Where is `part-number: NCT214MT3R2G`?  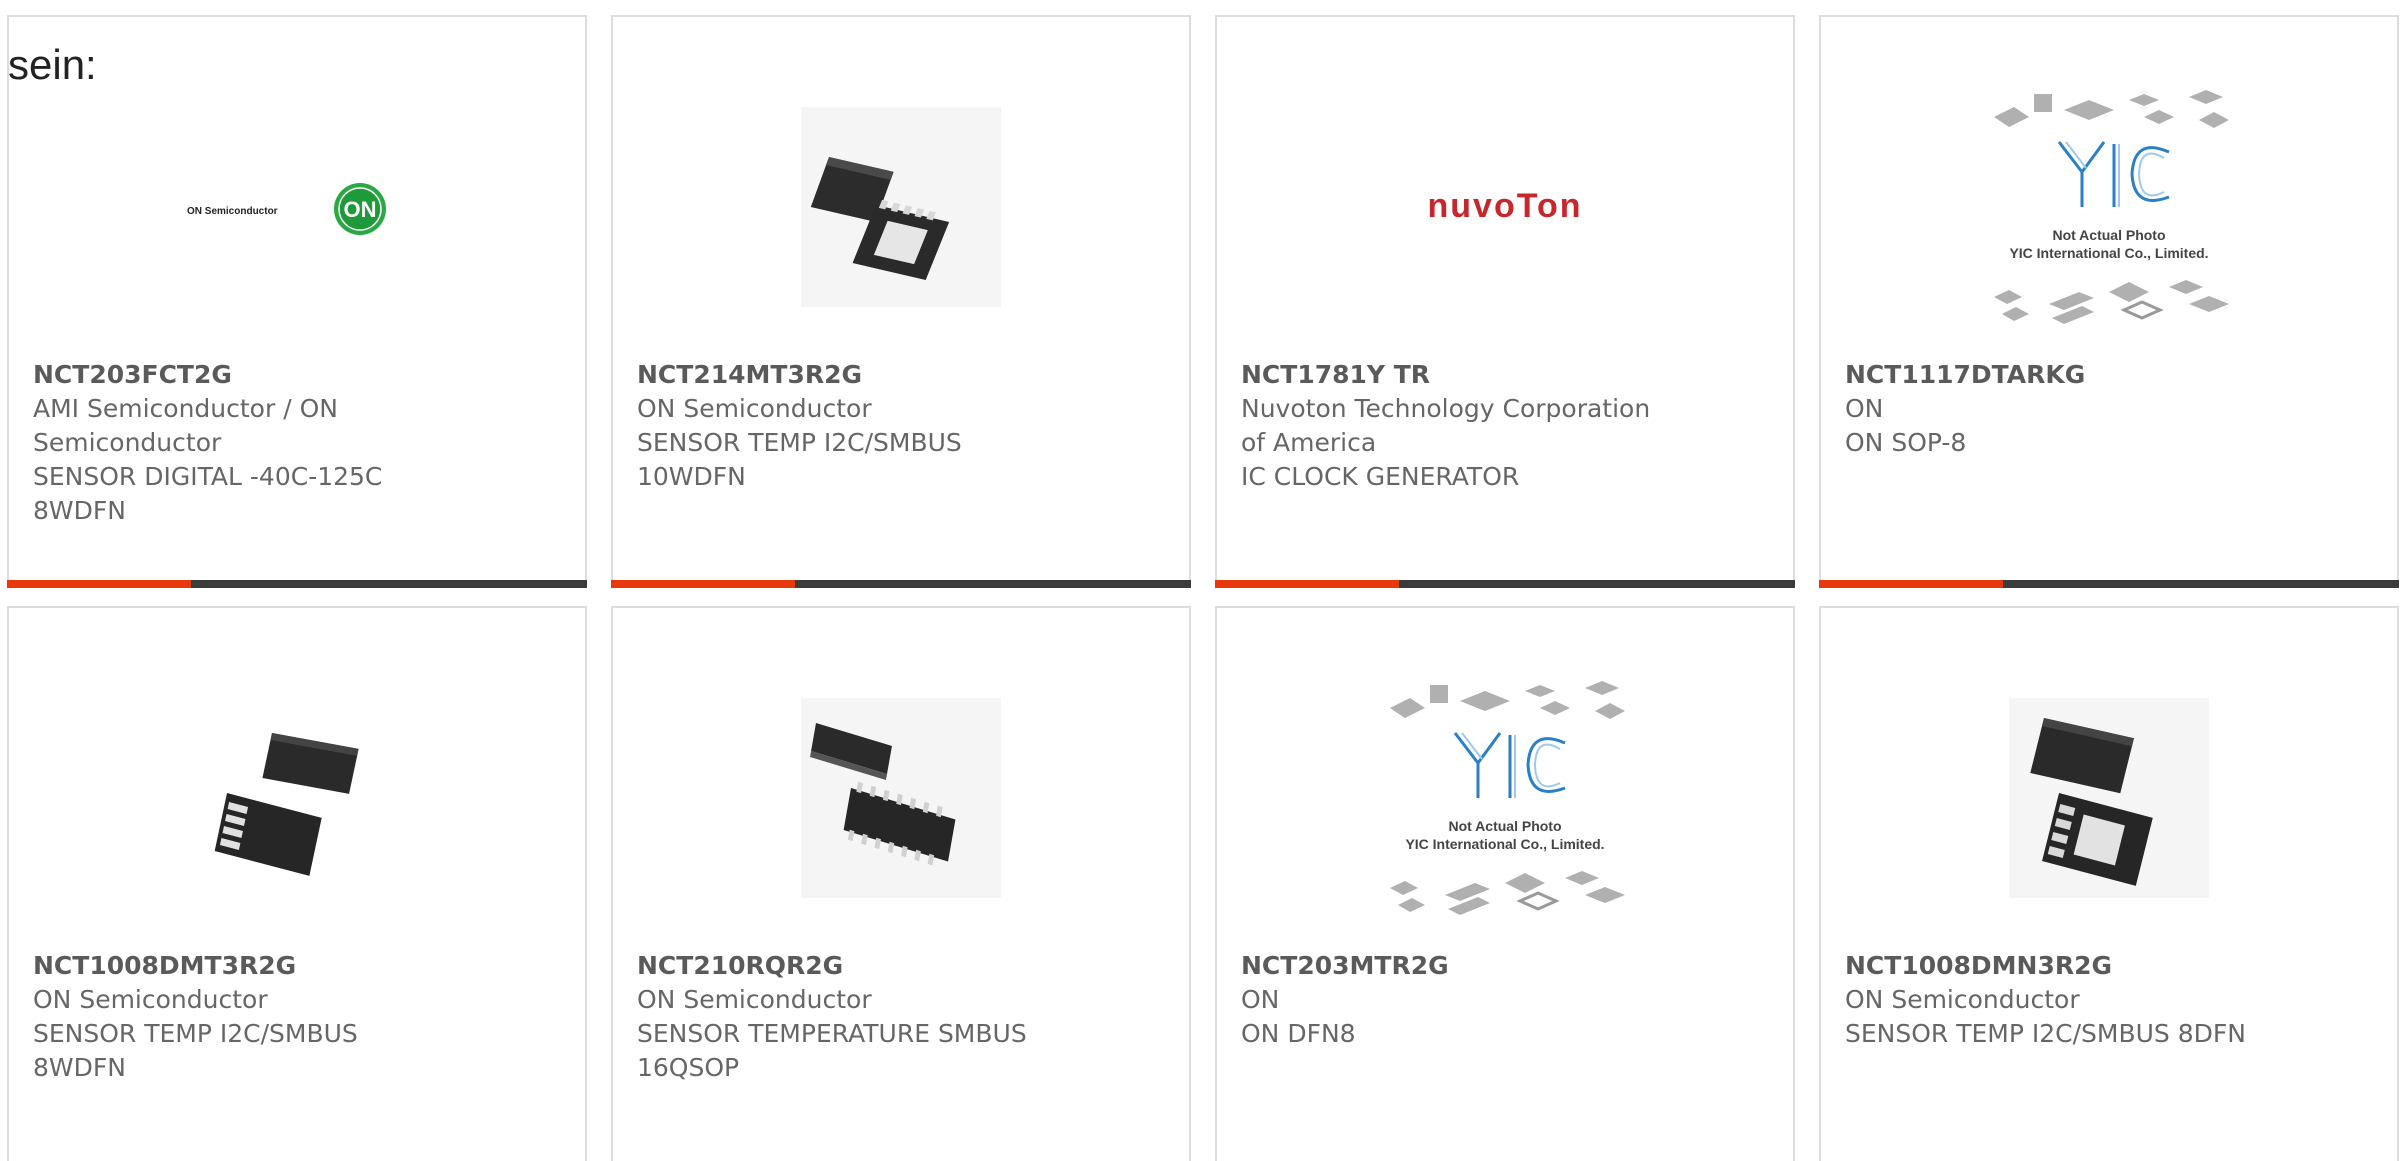 part-number: NCT214MT3R2G is located at coordinates (847, 375).